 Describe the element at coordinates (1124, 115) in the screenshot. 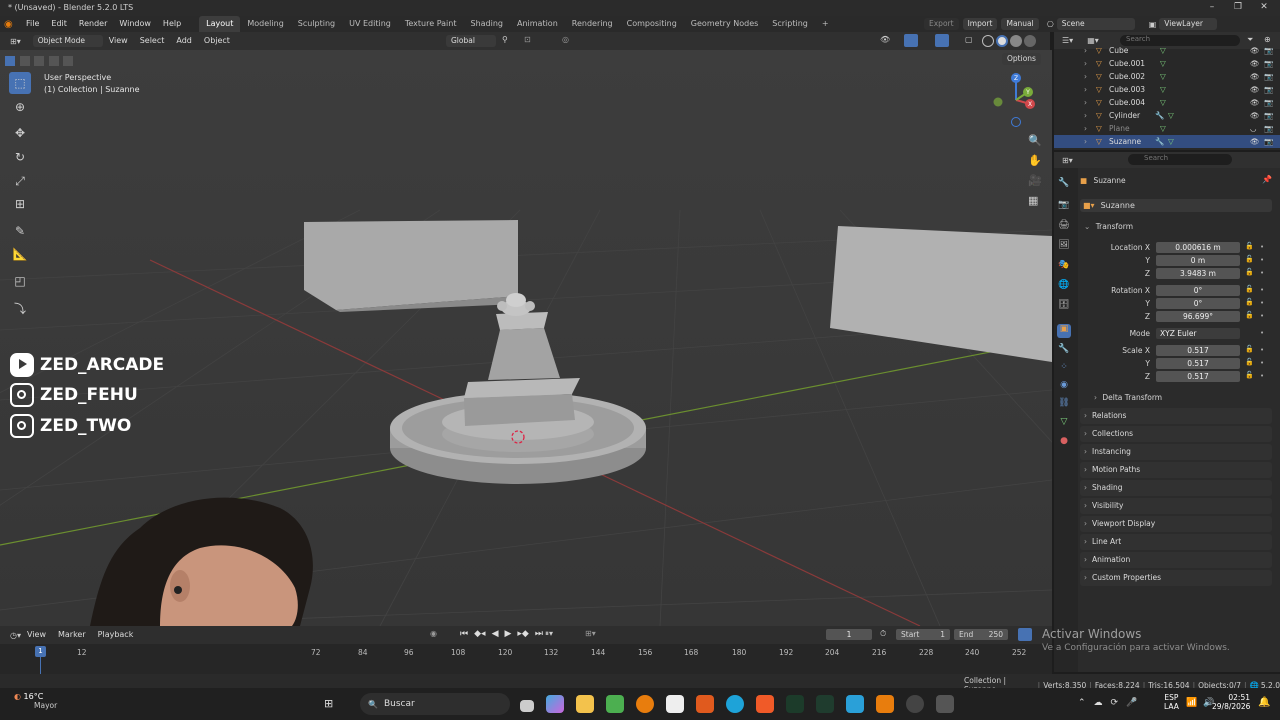

I see `outliner-item-name: Cylinder` at that location.